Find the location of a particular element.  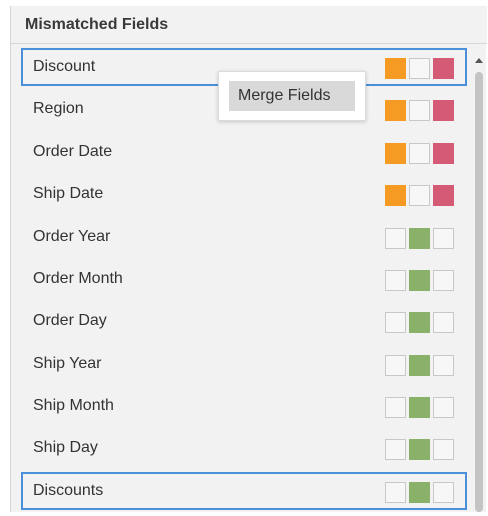

field-name: Order Year is located at coordinates (72, 236).